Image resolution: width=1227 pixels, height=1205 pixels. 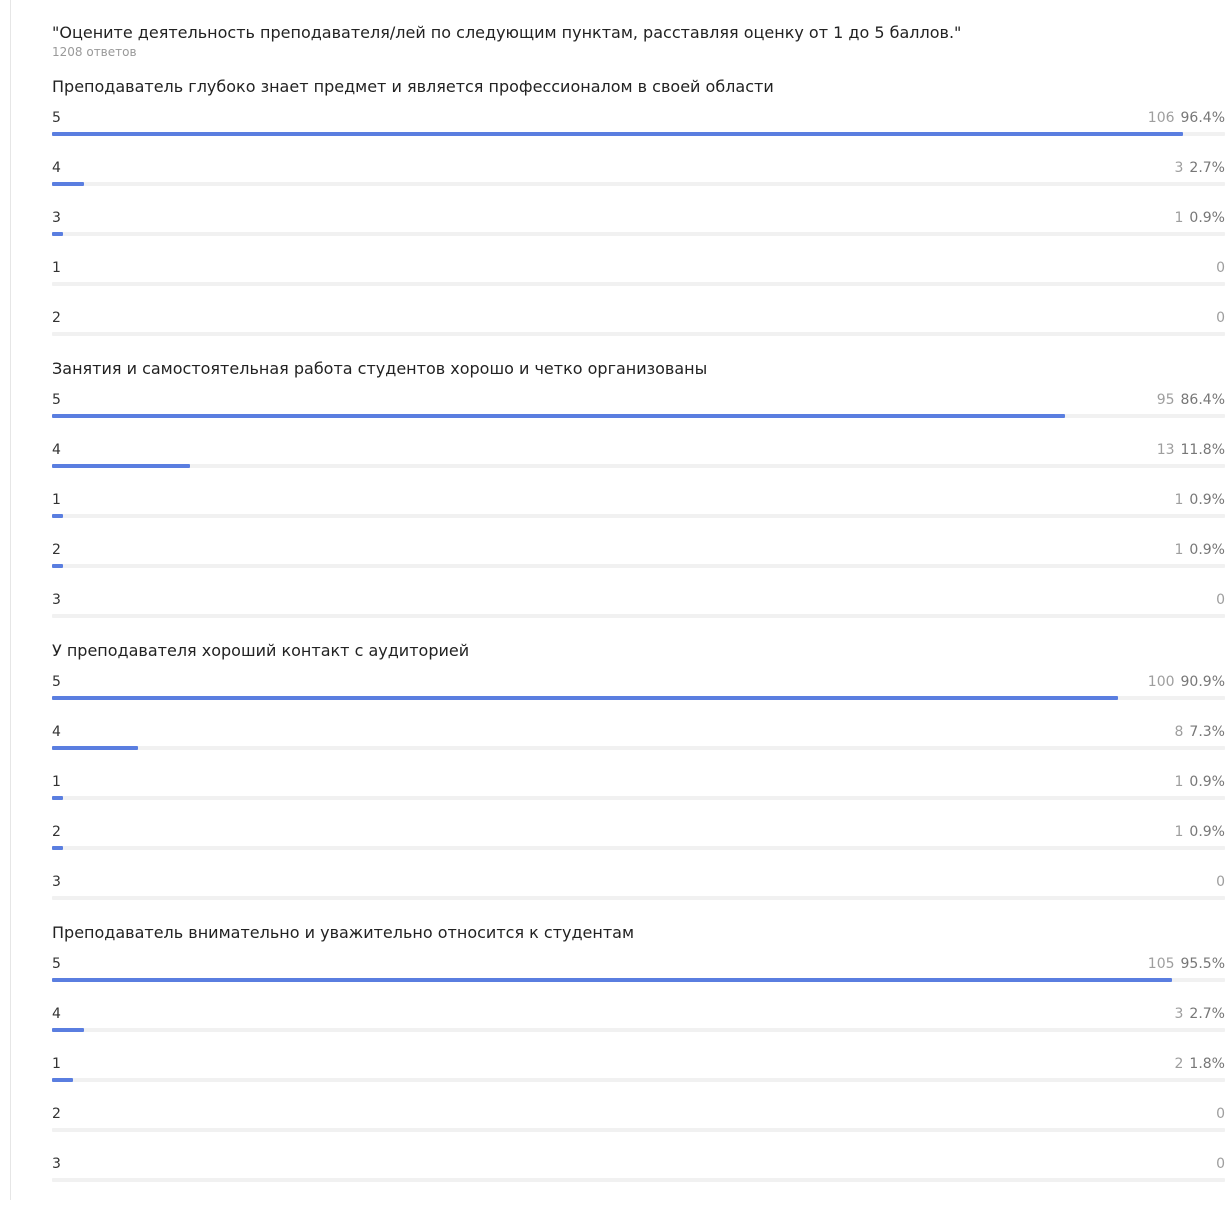 What do you see at coordinates (1161, 682) in the screenshot?
I see `rating-count: 100` at bounding box center [1161, 682].